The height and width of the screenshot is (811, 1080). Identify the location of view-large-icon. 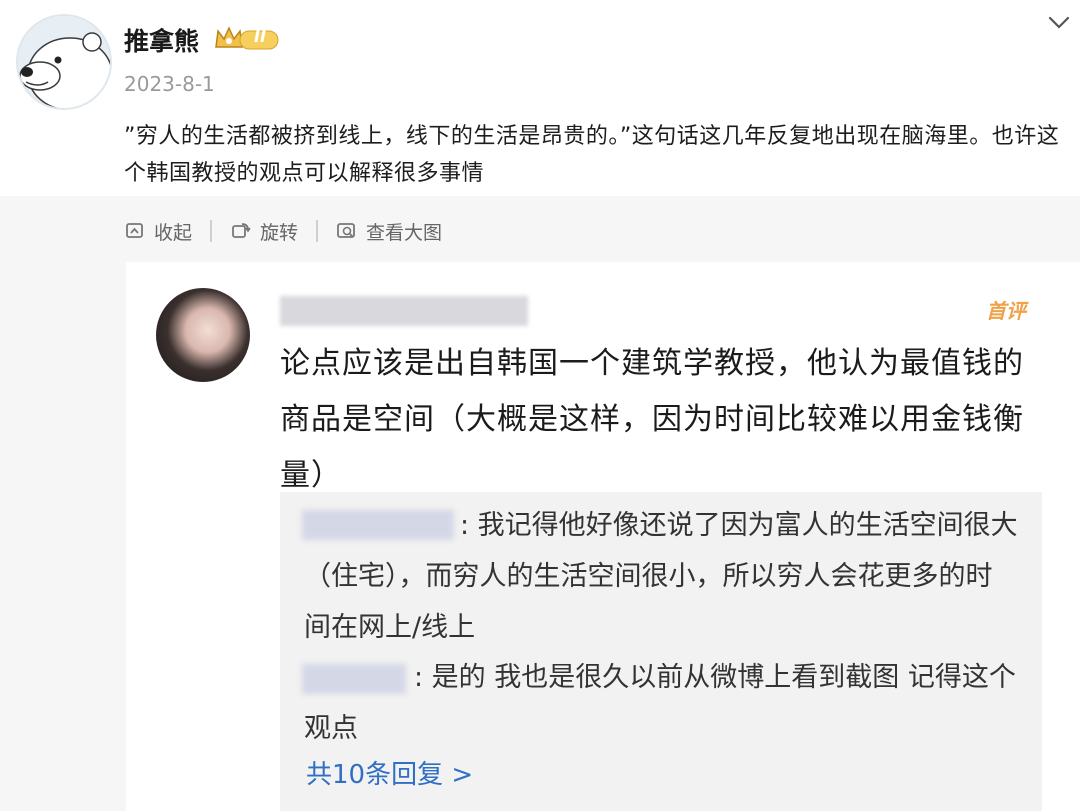
(346, 230).